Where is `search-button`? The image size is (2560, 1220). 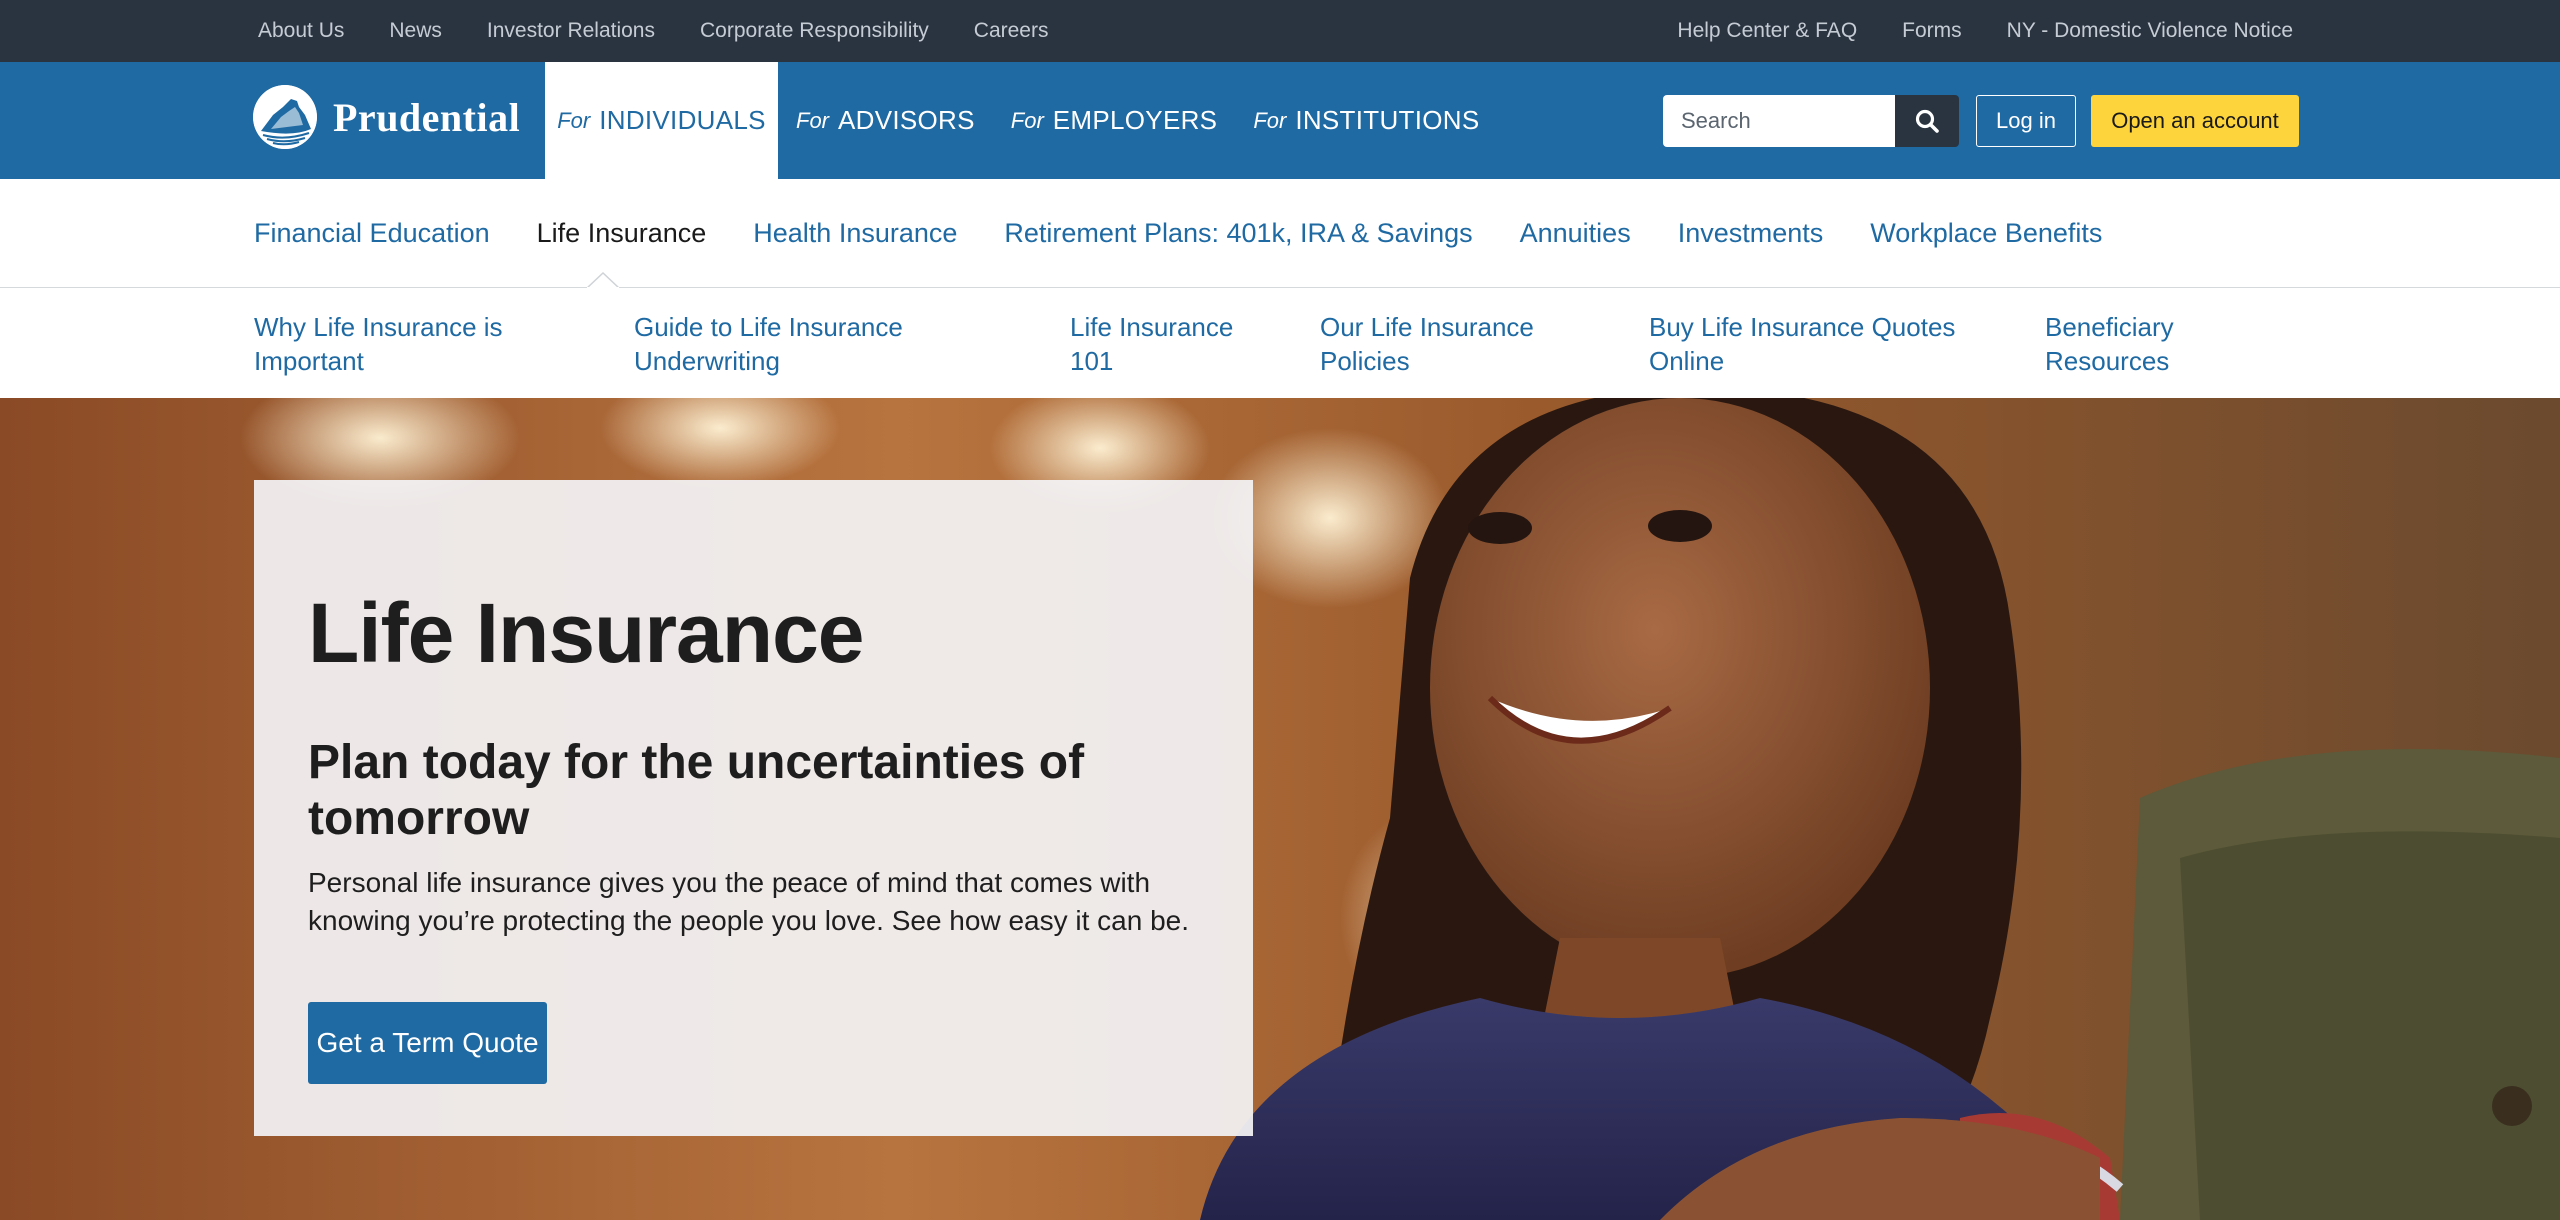
search-button is located at coordinates (1927, 121).